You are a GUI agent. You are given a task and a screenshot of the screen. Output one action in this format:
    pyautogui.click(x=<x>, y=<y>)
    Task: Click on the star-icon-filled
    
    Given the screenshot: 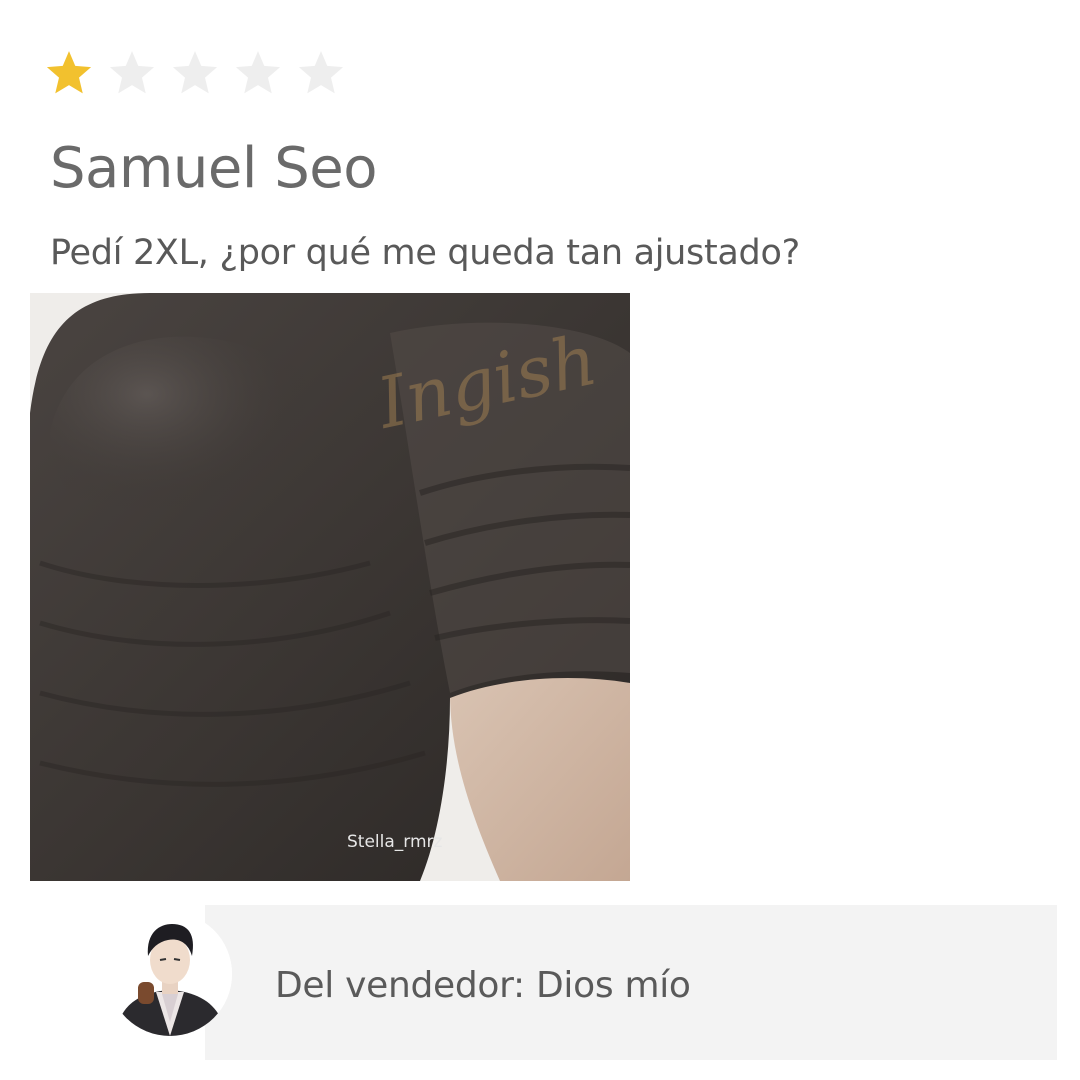 What is the action you would take?
    pyautogui.click(x=69, y=73)
    